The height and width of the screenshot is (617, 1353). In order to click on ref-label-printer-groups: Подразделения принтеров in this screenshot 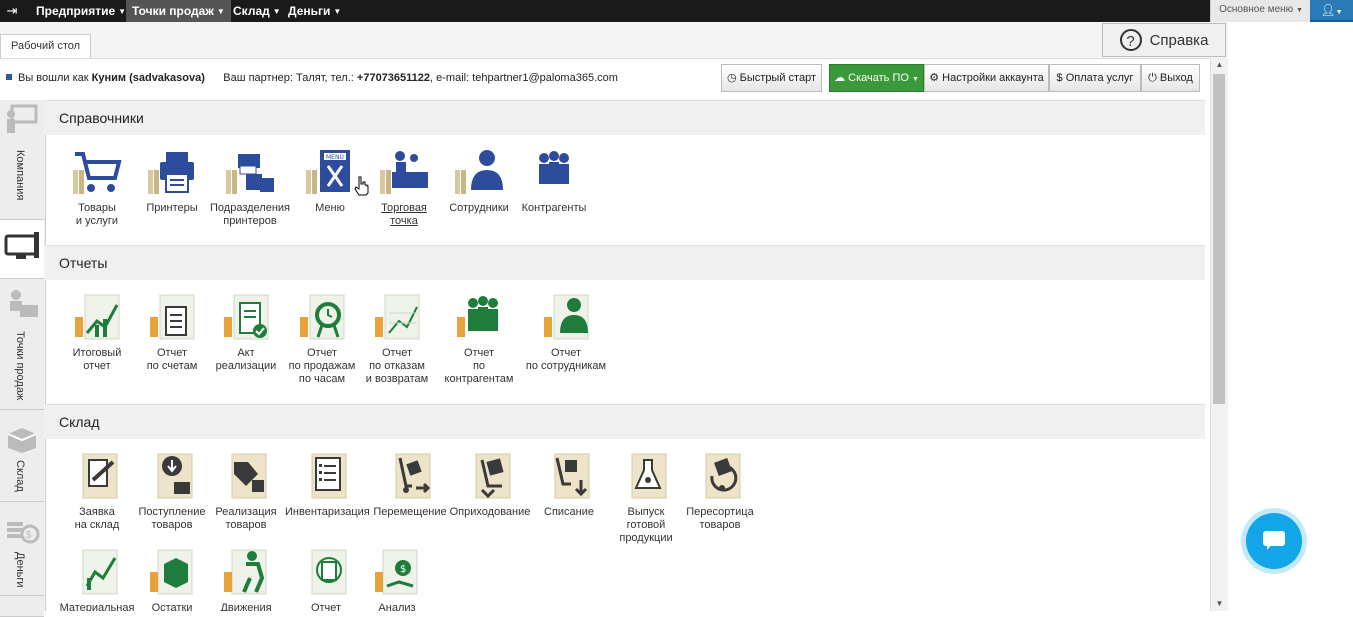, I will do `click(250, 214)`.